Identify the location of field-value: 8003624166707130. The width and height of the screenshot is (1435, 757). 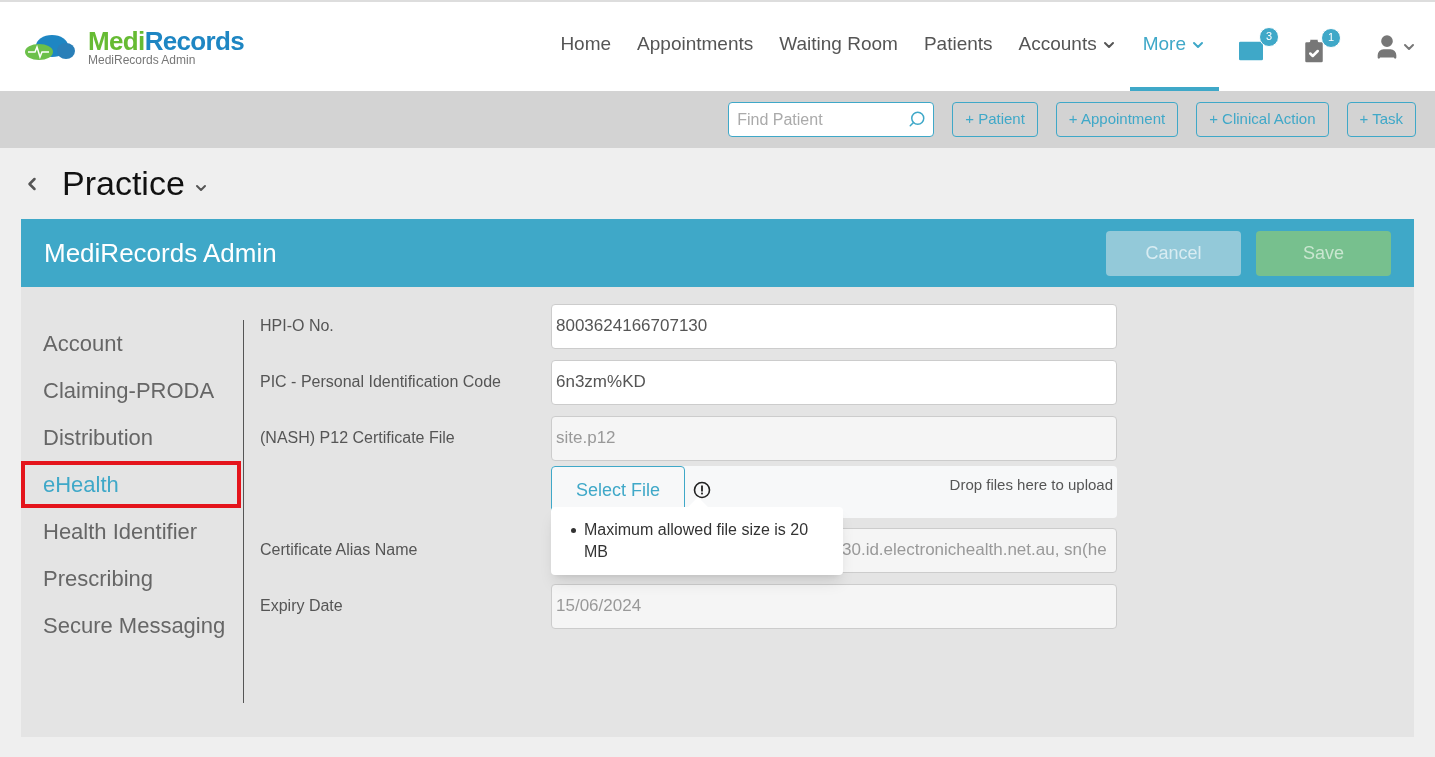
(632, 326).